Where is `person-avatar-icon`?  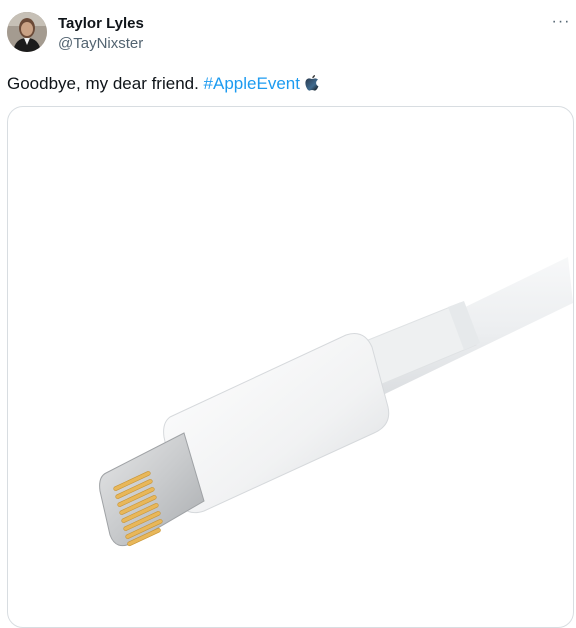
person-avatar-icon is located at coordinates (27, 32).